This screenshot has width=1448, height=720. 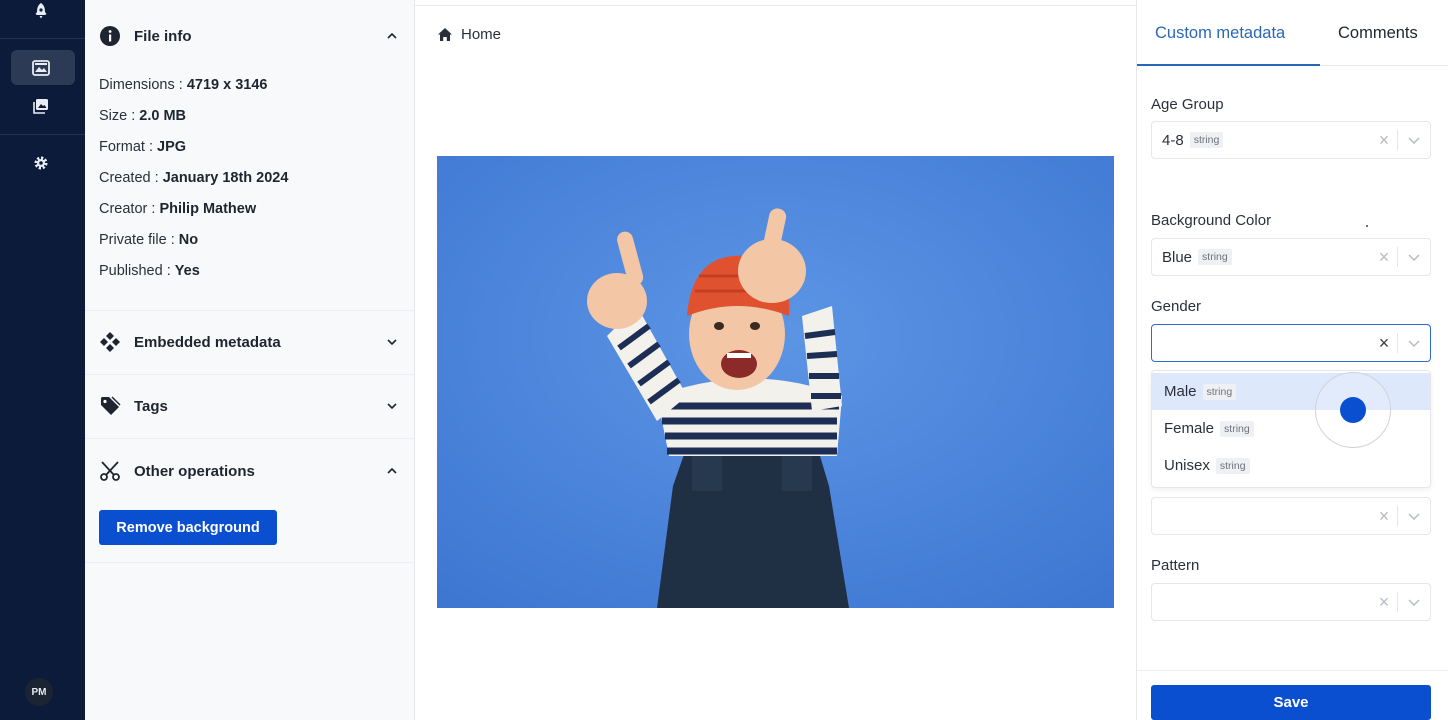 I want to click on diamonds-icon, so click(x=110, y=342).